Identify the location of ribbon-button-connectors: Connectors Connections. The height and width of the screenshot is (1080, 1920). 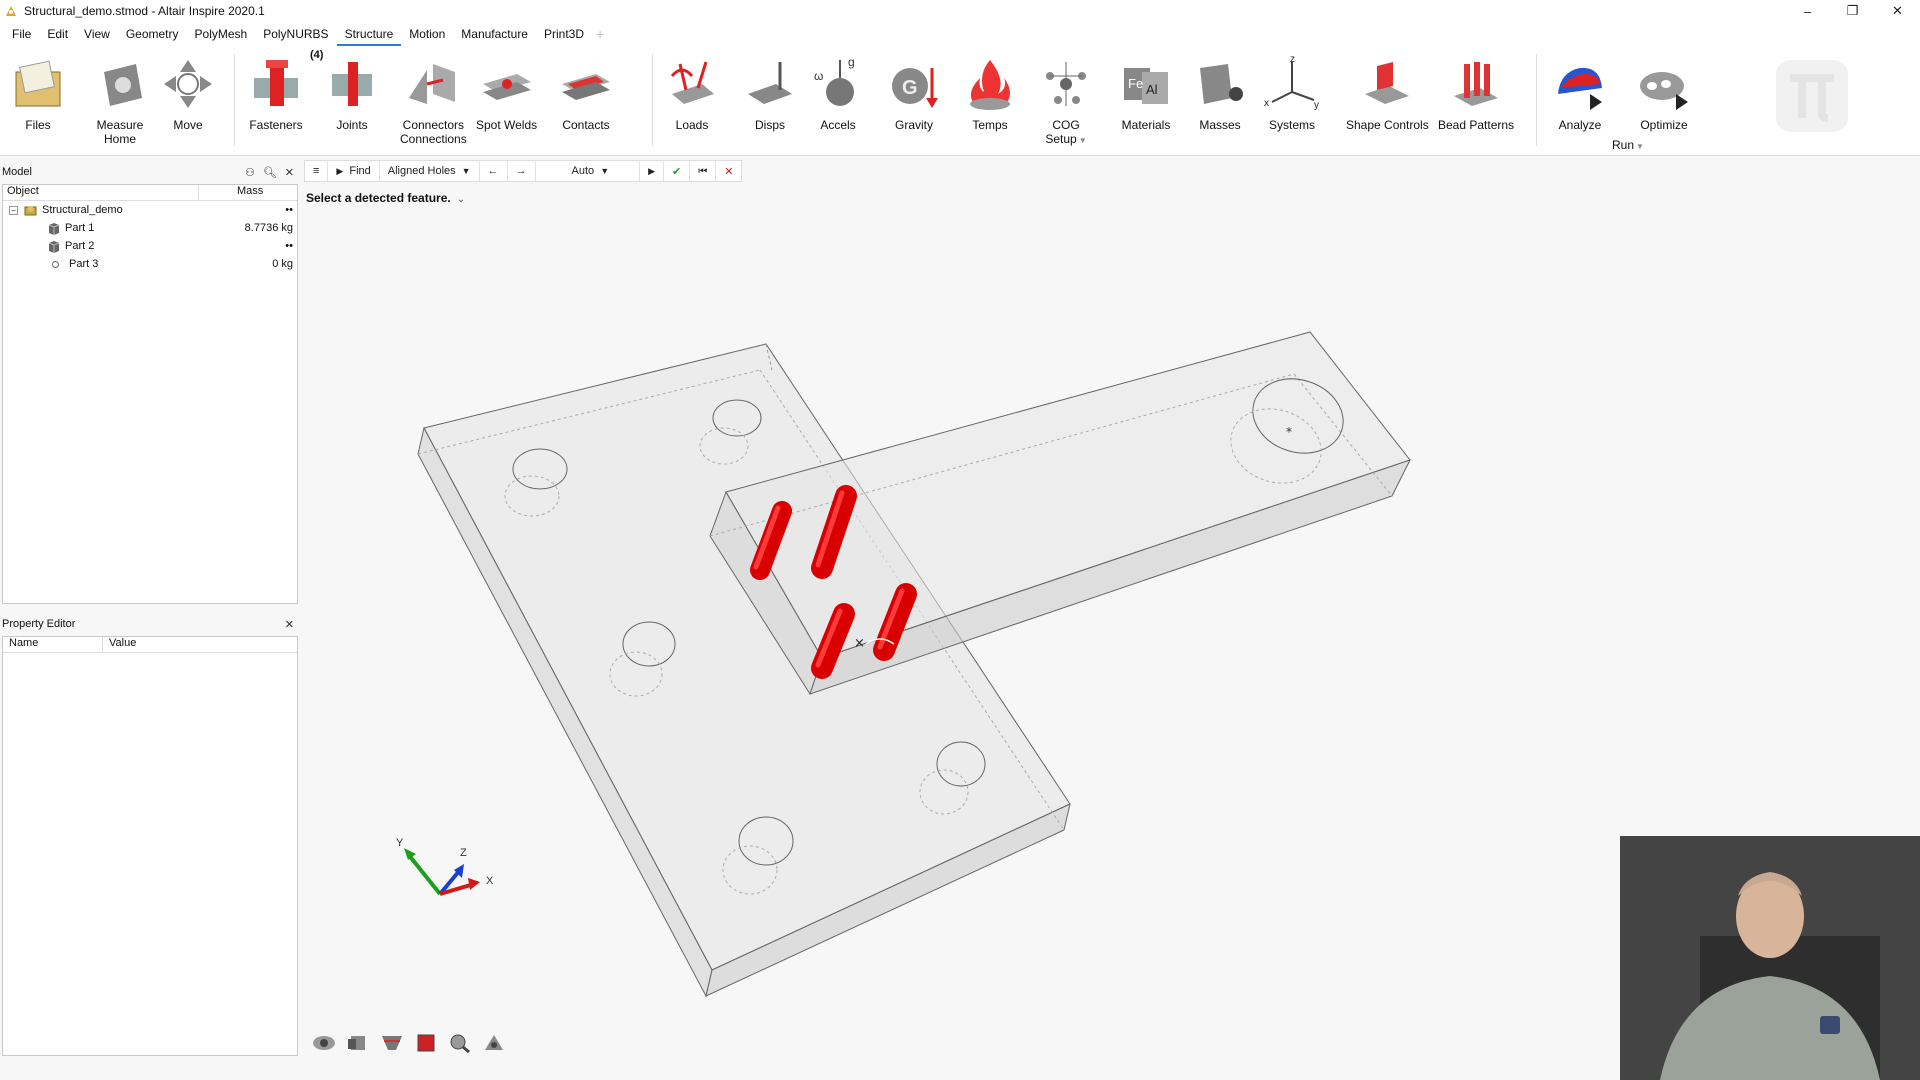
(433, 100).